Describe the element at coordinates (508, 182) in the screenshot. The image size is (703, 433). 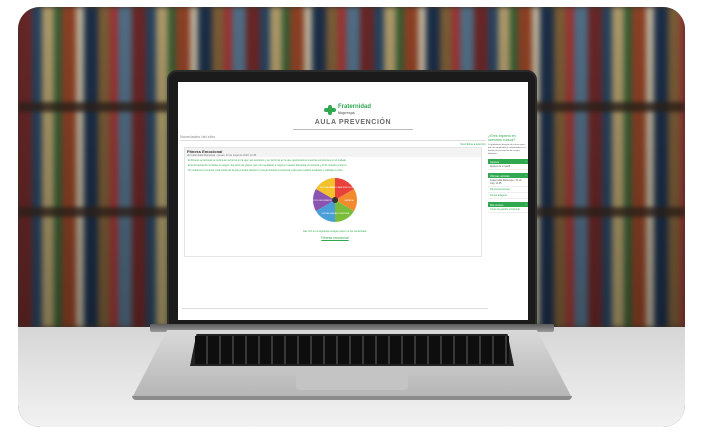
I see `list-item: Fraternidad Muprespa - 31 de may, 11:35` at that location.